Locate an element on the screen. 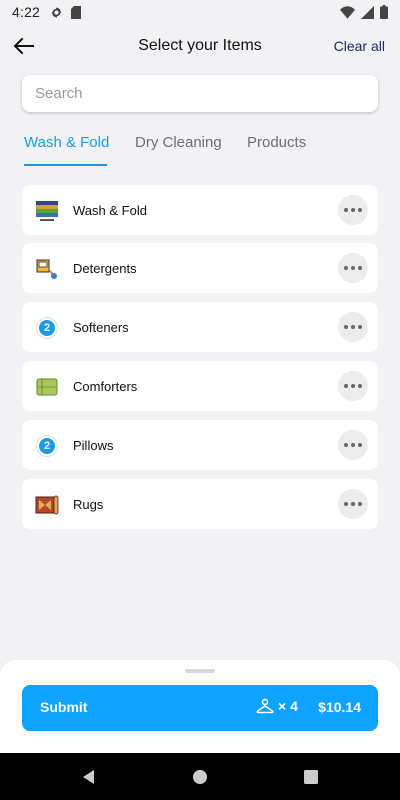  recents-square-icon is located at coordinates (311, 777).